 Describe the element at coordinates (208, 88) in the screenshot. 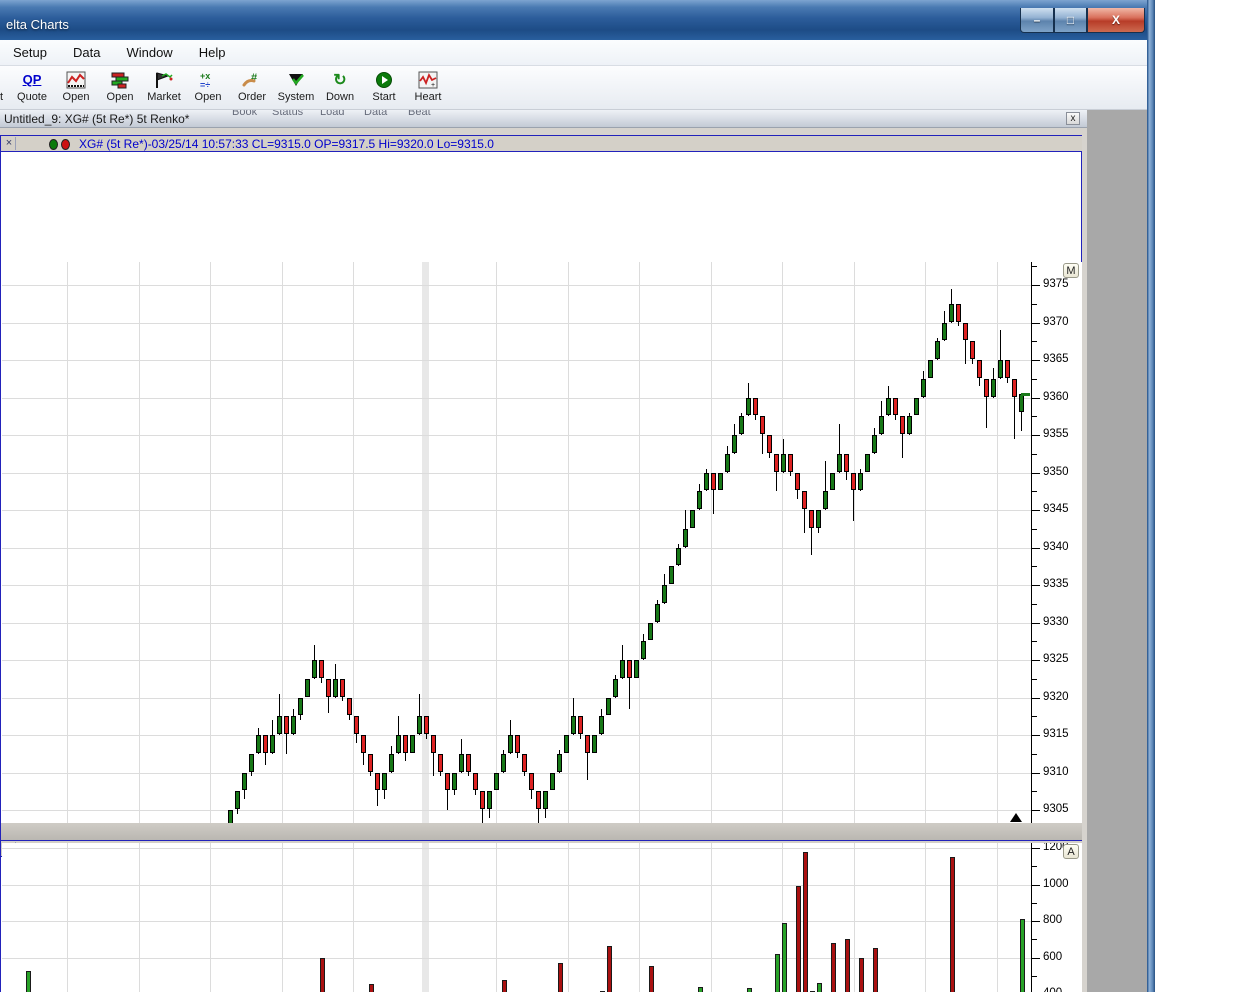

I see `toolbar-button-open-math: +x =÷ Open` at that location.